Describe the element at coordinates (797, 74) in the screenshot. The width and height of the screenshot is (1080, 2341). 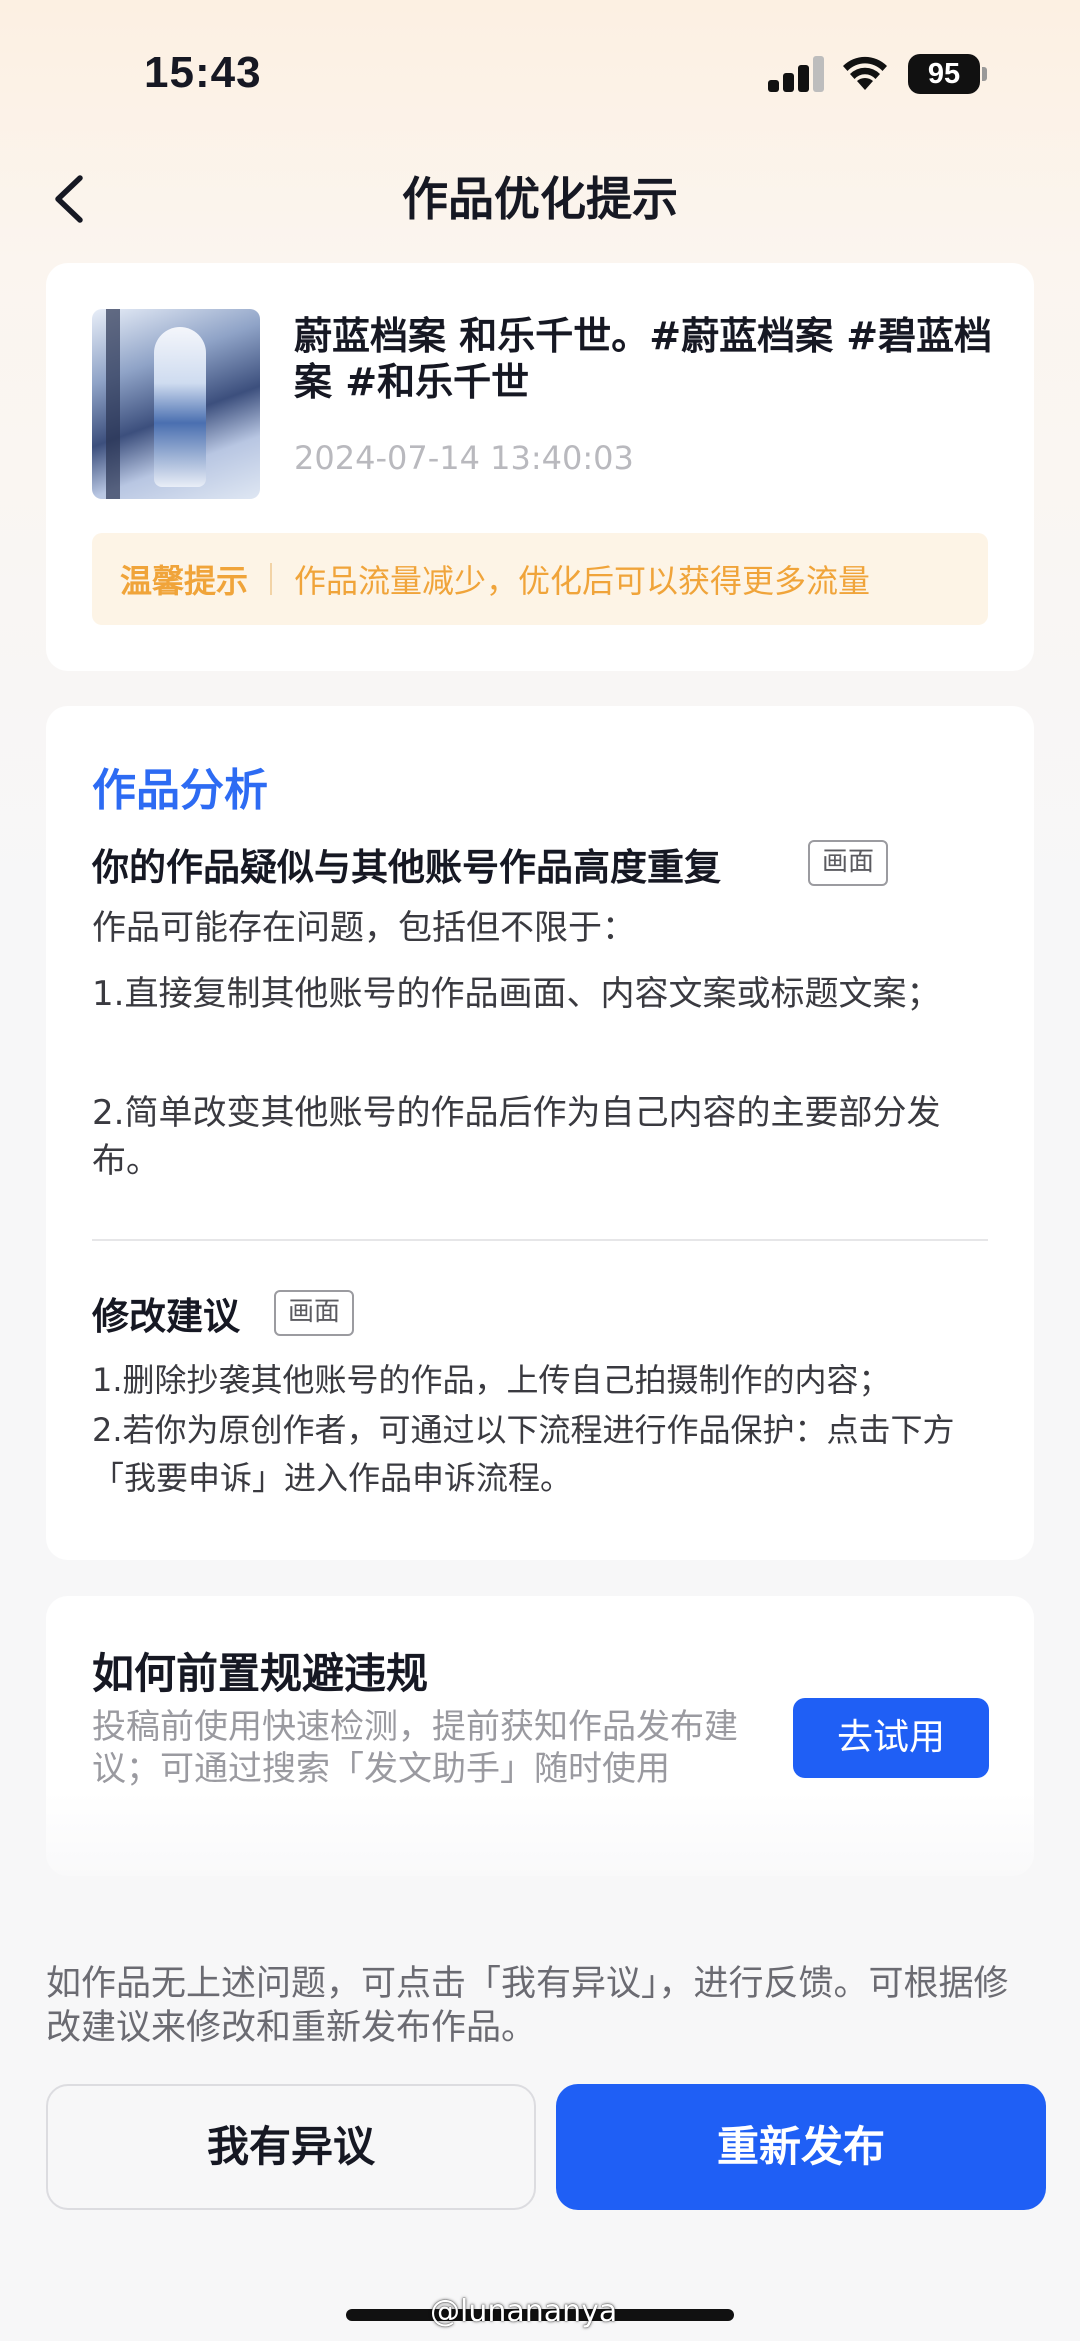
I see `cellular-signal-icon` at that location.